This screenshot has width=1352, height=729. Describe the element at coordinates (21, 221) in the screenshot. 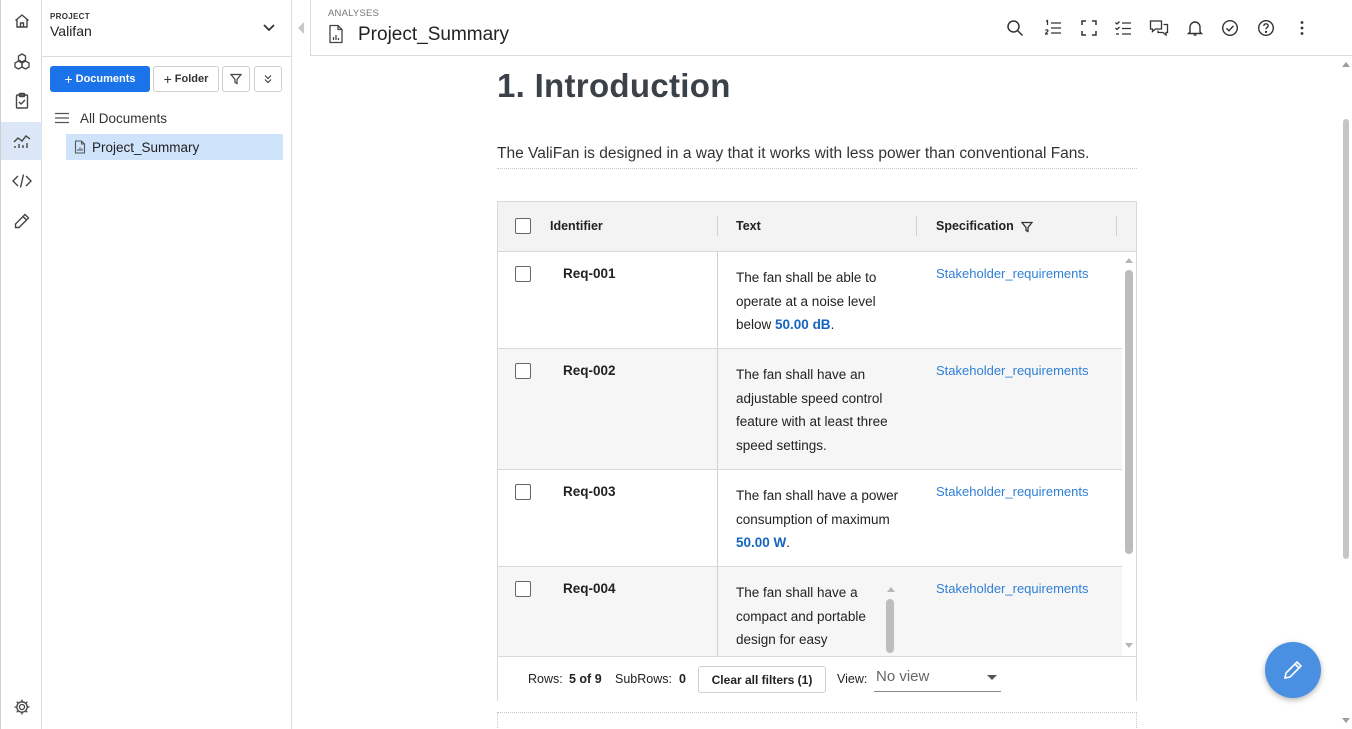

I see `ruler-pencil-icon` at that location.